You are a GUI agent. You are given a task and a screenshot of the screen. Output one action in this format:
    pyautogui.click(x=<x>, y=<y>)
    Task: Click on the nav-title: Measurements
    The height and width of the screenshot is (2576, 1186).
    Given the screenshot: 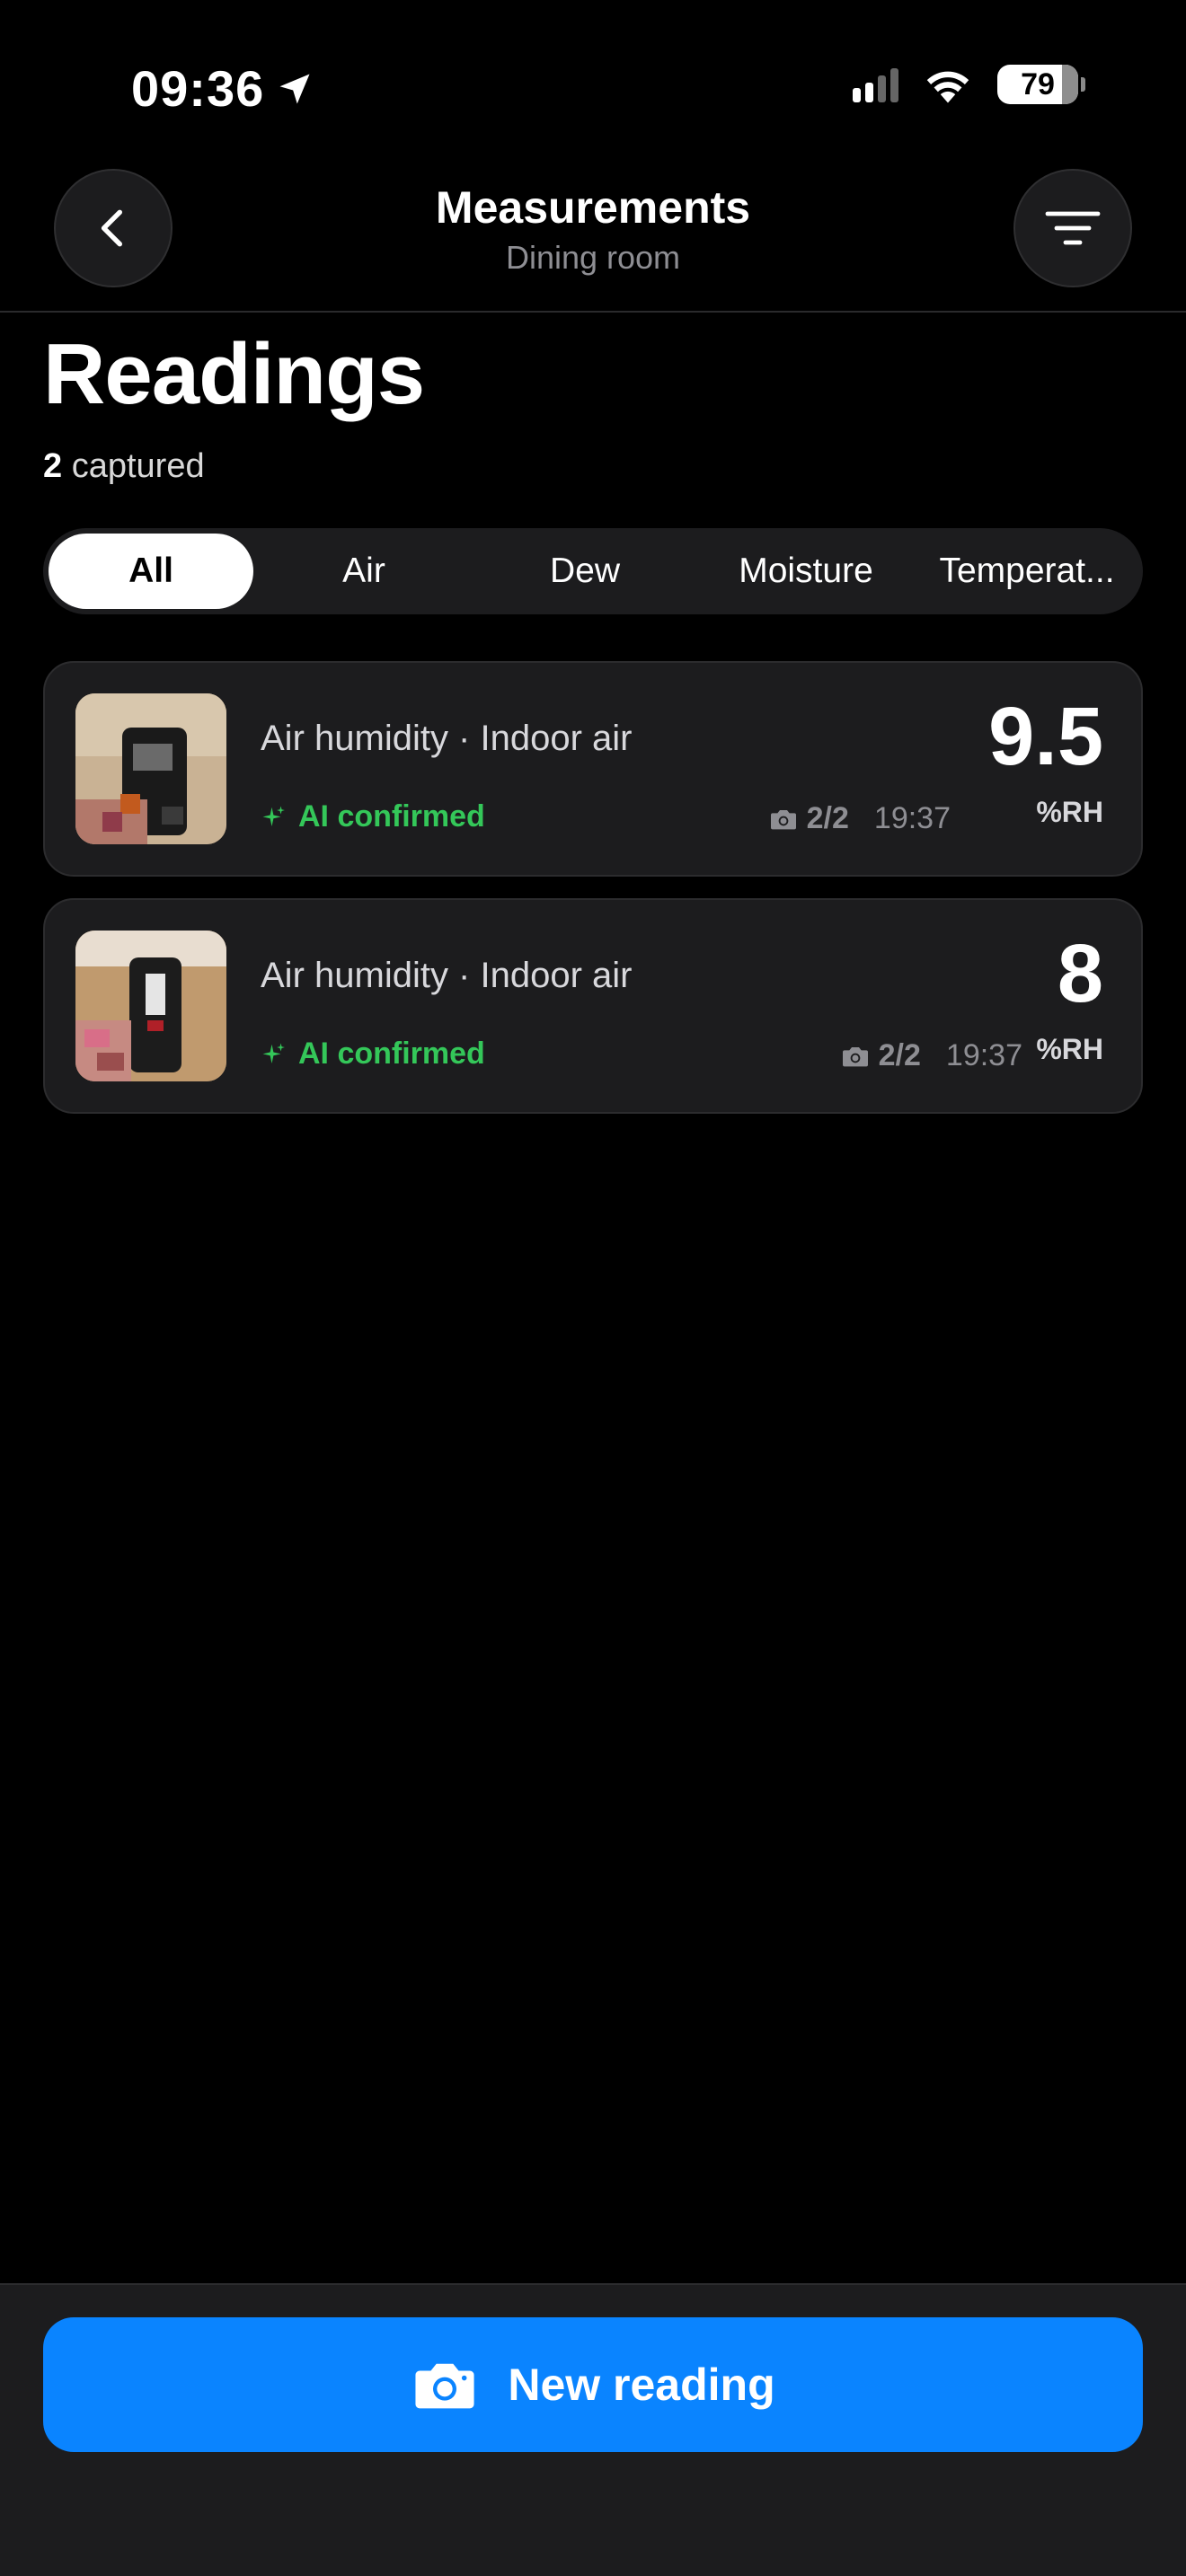 What is the action you would take?
    pyautogui.click(x=593, y=207)
    